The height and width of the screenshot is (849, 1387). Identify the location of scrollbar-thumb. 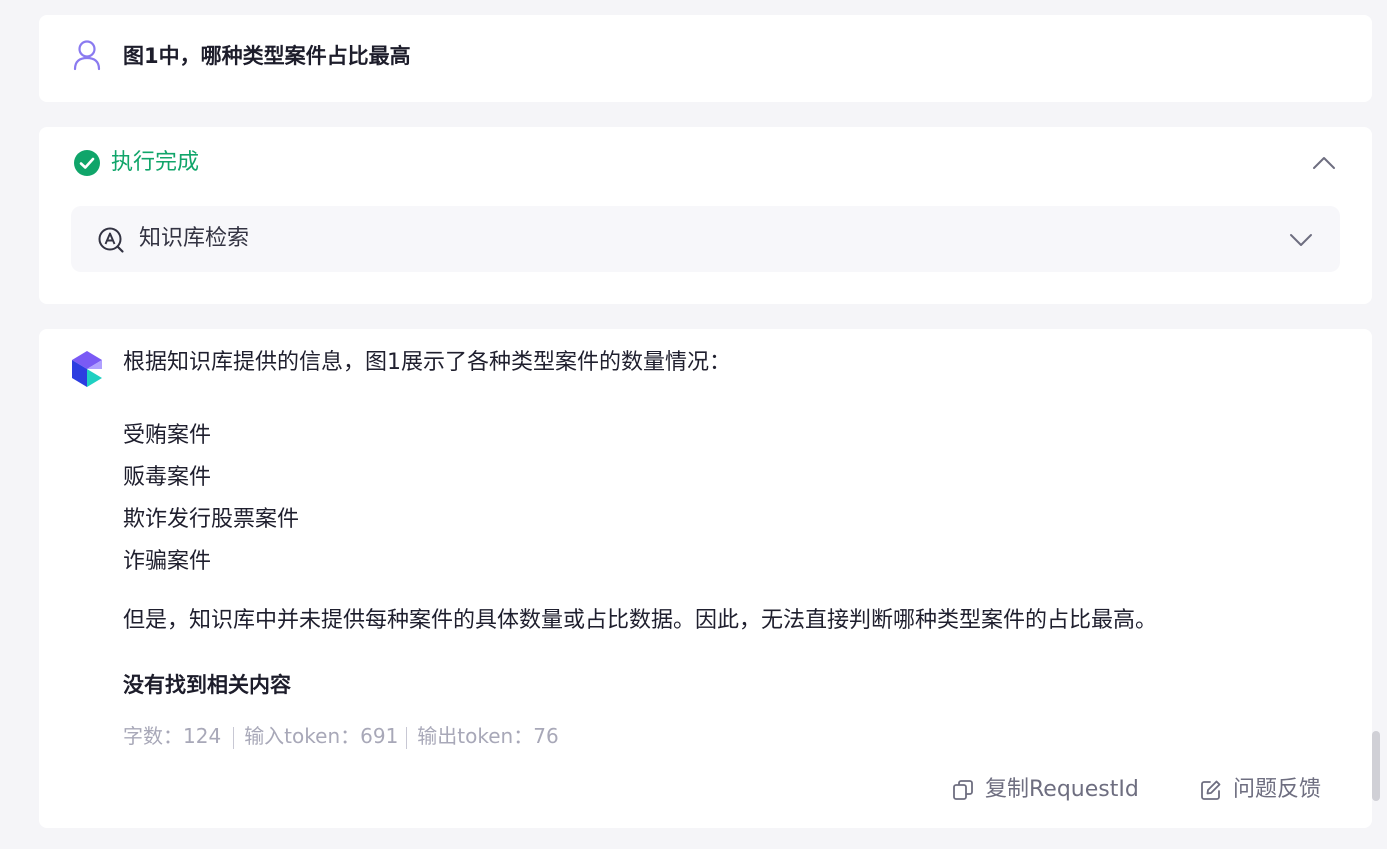
(1376, 766).